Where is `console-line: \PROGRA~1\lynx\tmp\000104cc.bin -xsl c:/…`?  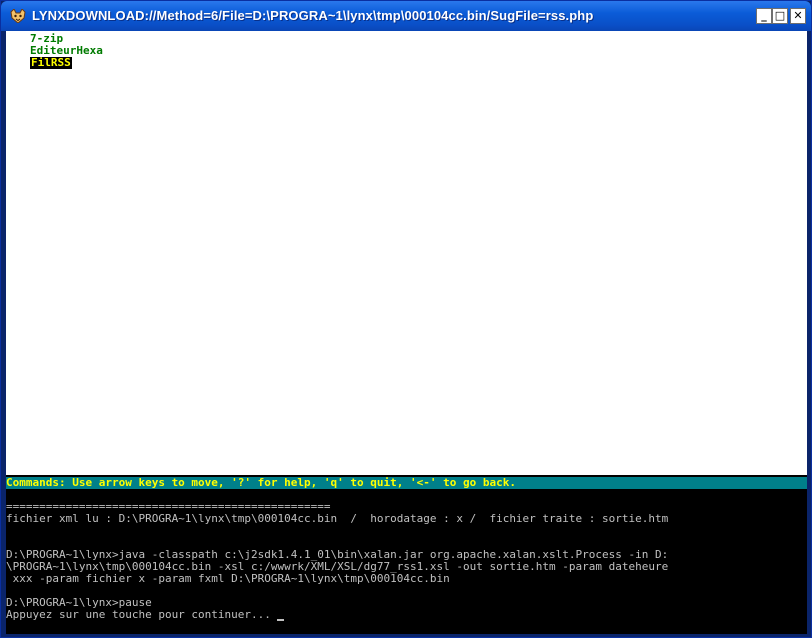
console-line: \PROGRA~1\lynx\tmp\000104cc.bin -xsl c:/… is located at coordinates (337, 567).